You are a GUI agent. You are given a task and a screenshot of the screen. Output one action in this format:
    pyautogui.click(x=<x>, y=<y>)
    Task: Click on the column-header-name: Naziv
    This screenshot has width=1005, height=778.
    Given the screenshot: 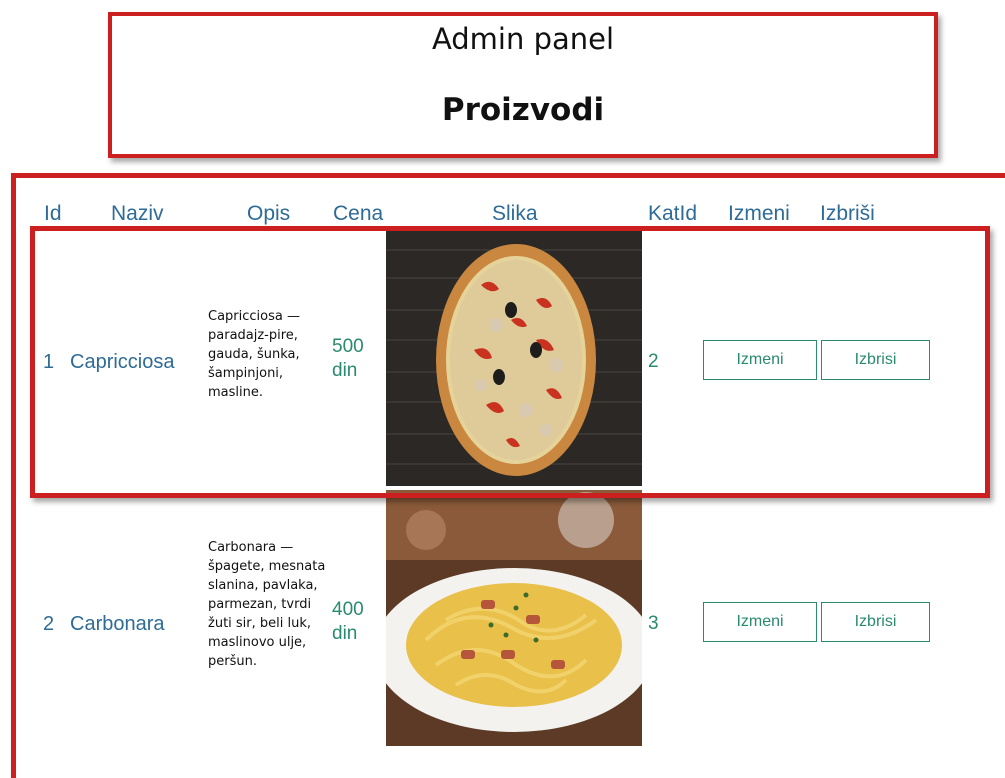 What is the action you would take?
    pyautogui.click(x=137, y=213)
    